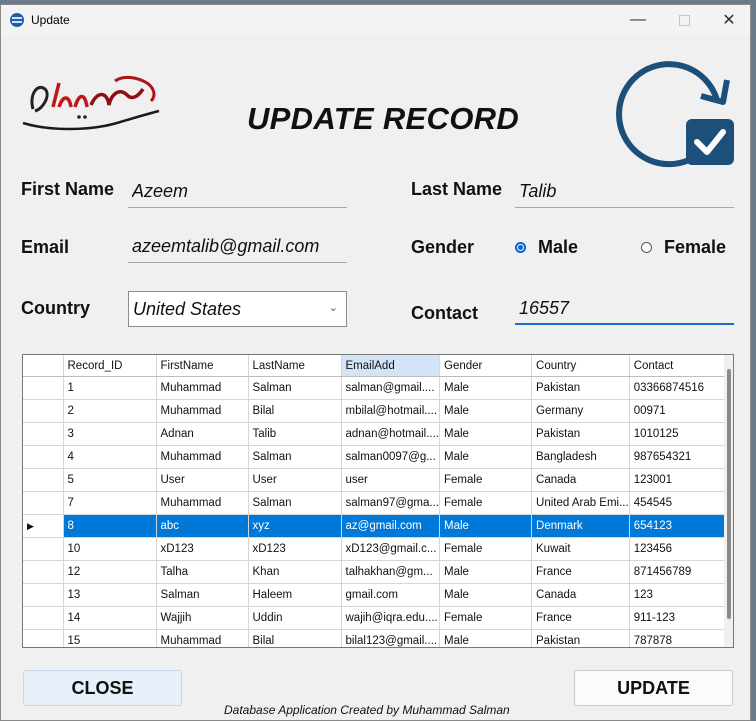  I want to click on column-header: FirstName, so click(202, 366).